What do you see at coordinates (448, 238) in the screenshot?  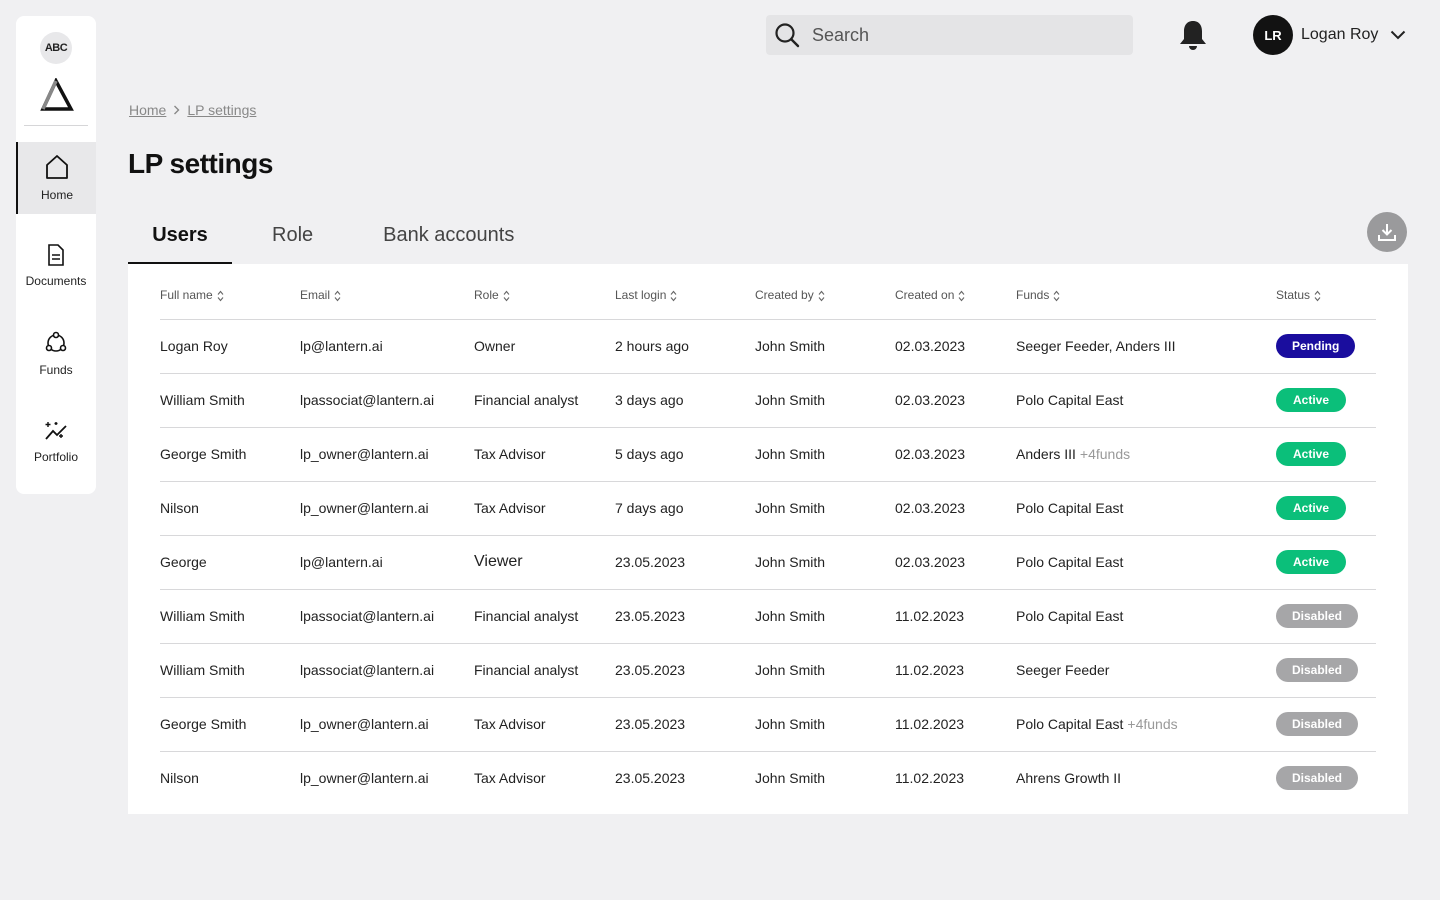 I see `tab-bank-accounts: Bank accounts` at bounding box center [448, 238].